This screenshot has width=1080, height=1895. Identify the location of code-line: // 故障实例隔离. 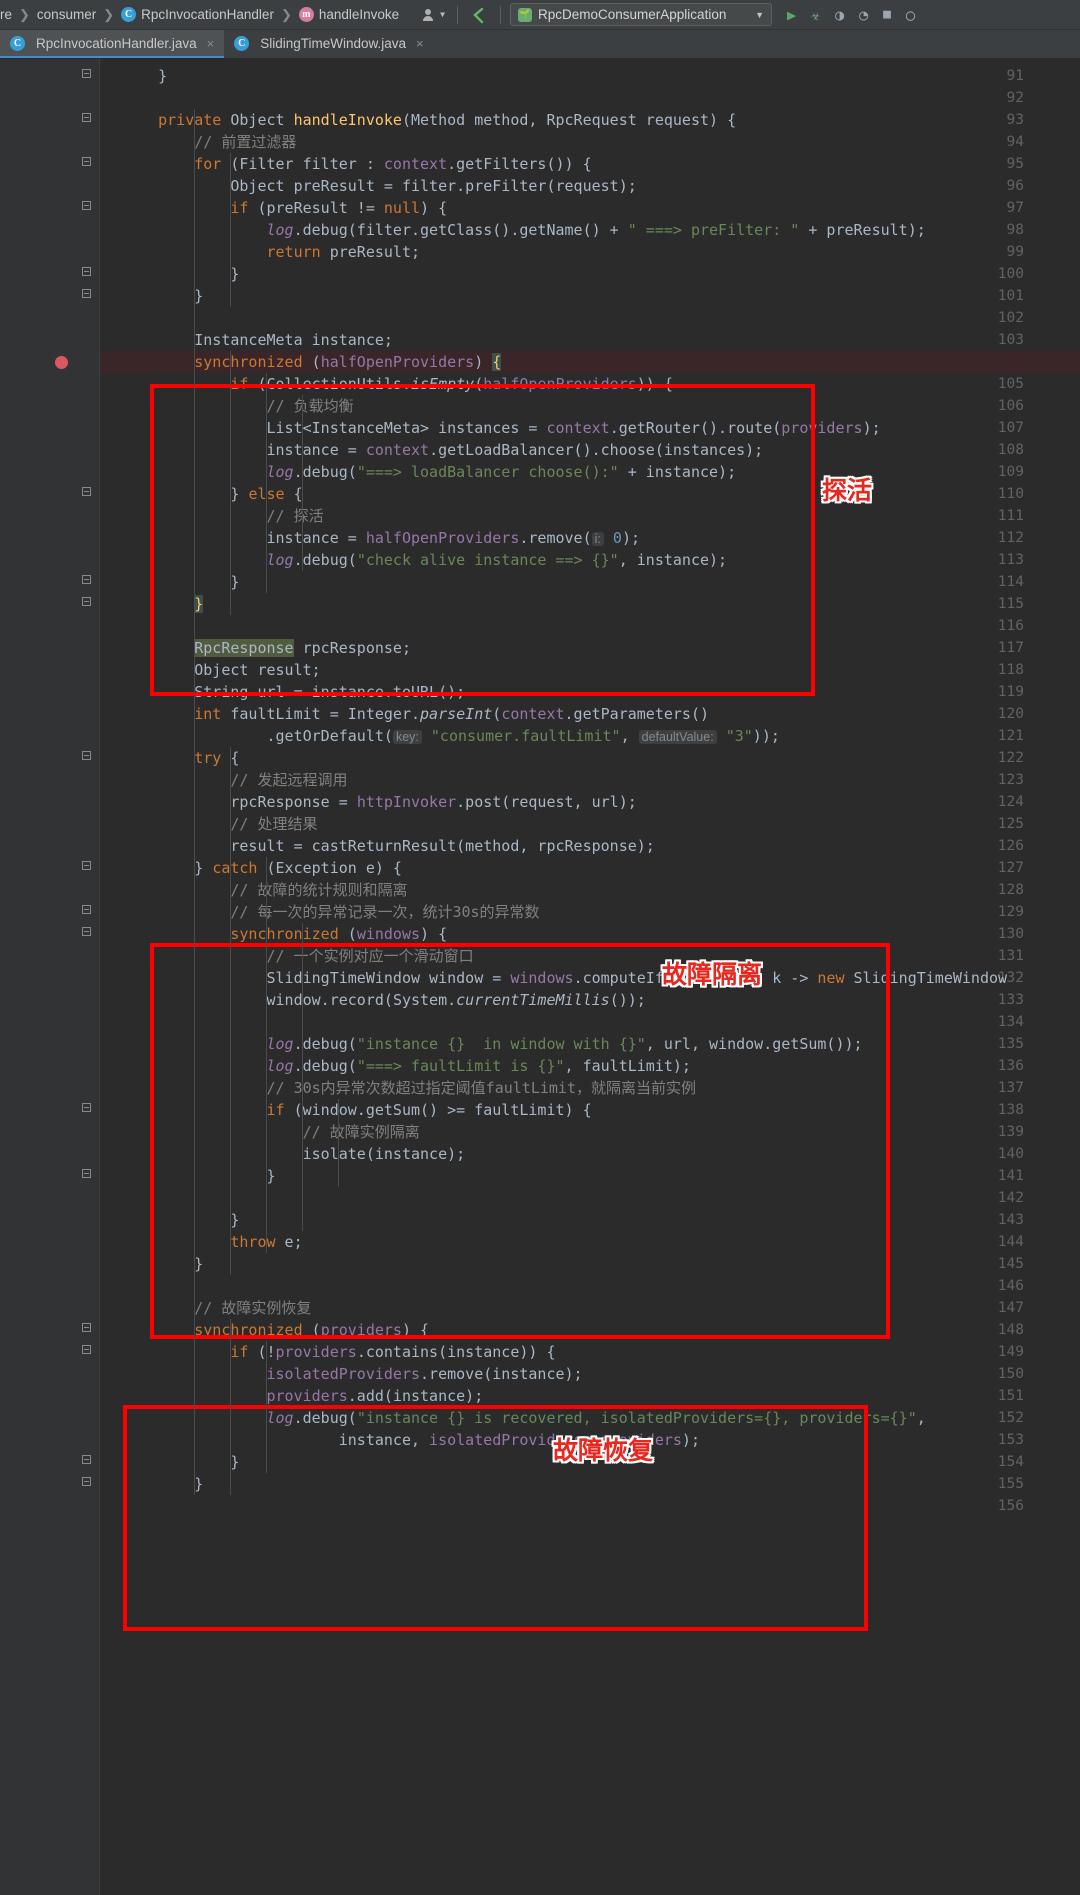
(590, 1132).